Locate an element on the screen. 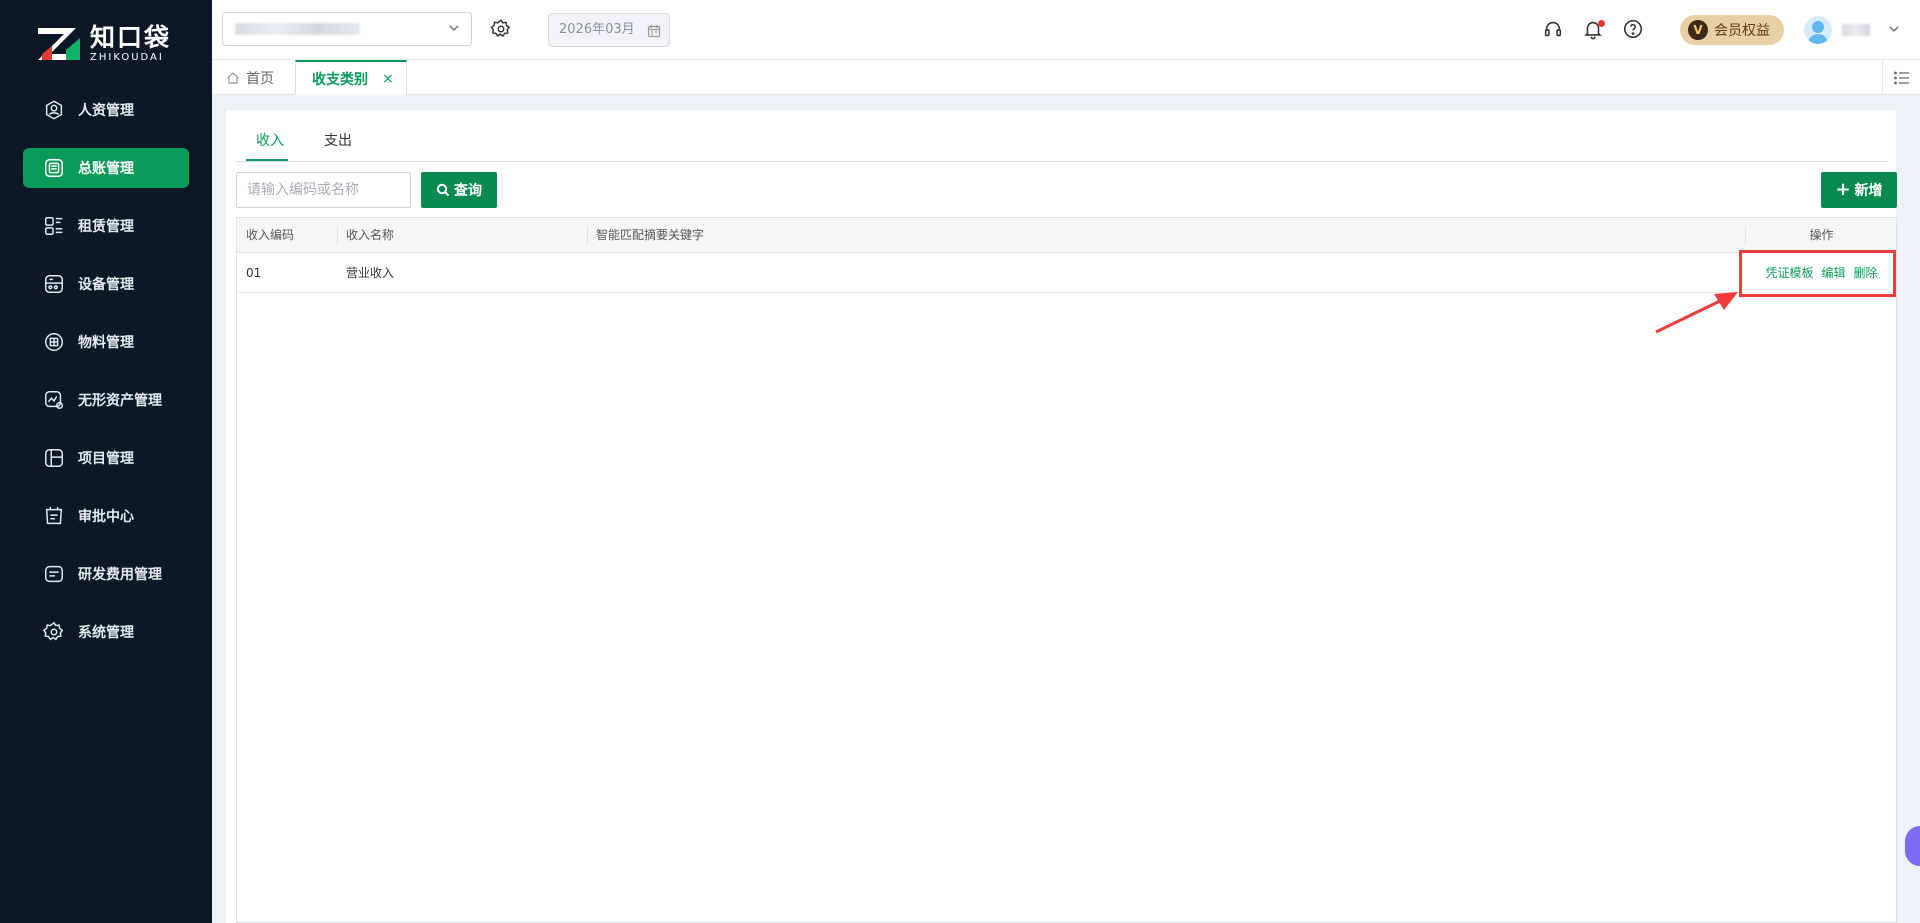 The width and height of the screenshot is (1920, 923). table-row: 01 营业收入 凭证模板 编辑 删除 is located at coordinates (1066, 273).